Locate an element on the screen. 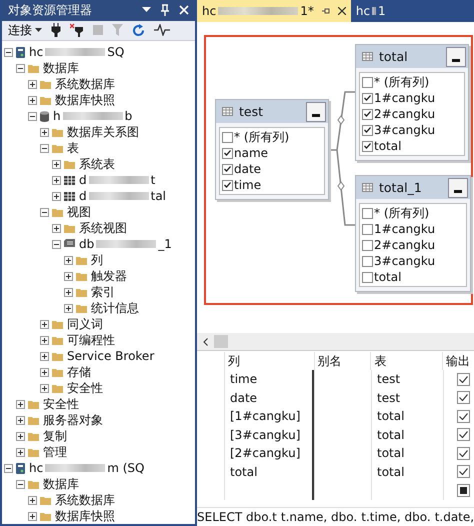 The width and height of the screenshot is (474, 526). tree-item: h is located at coordinates (57, 116).